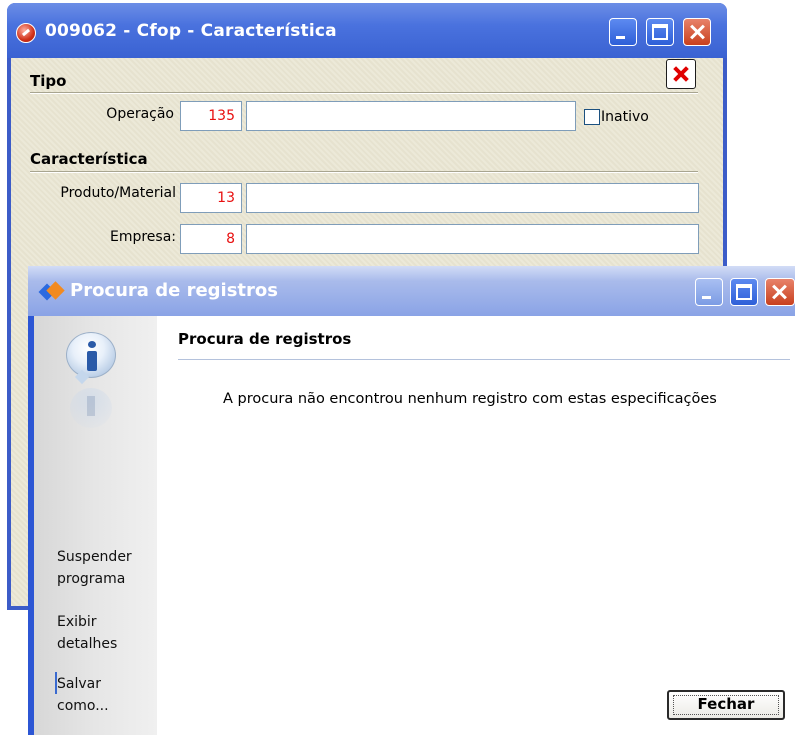 This screenshot has width=795, height=735. I want to click on close-button, so click(697, 32).